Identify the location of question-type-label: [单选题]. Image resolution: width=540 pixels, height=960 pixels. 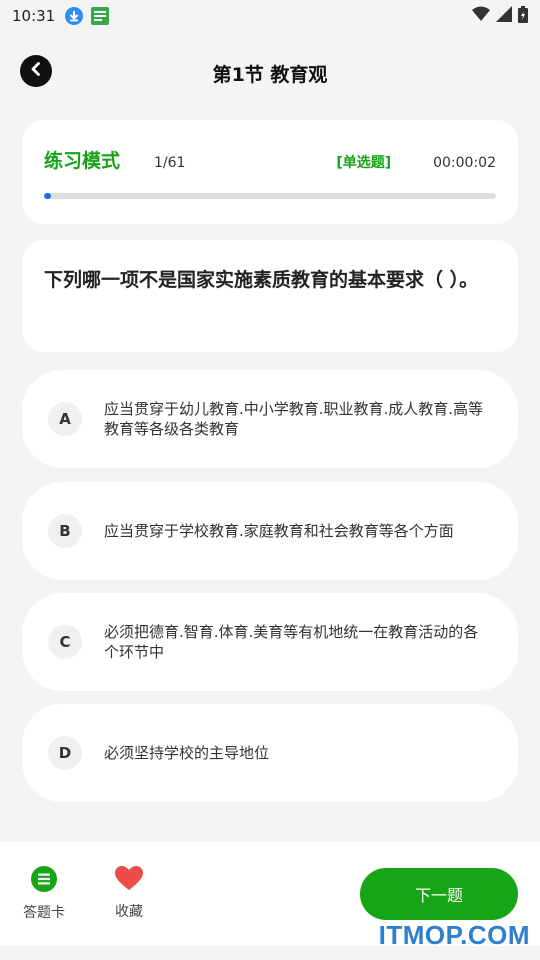
(364, 163).